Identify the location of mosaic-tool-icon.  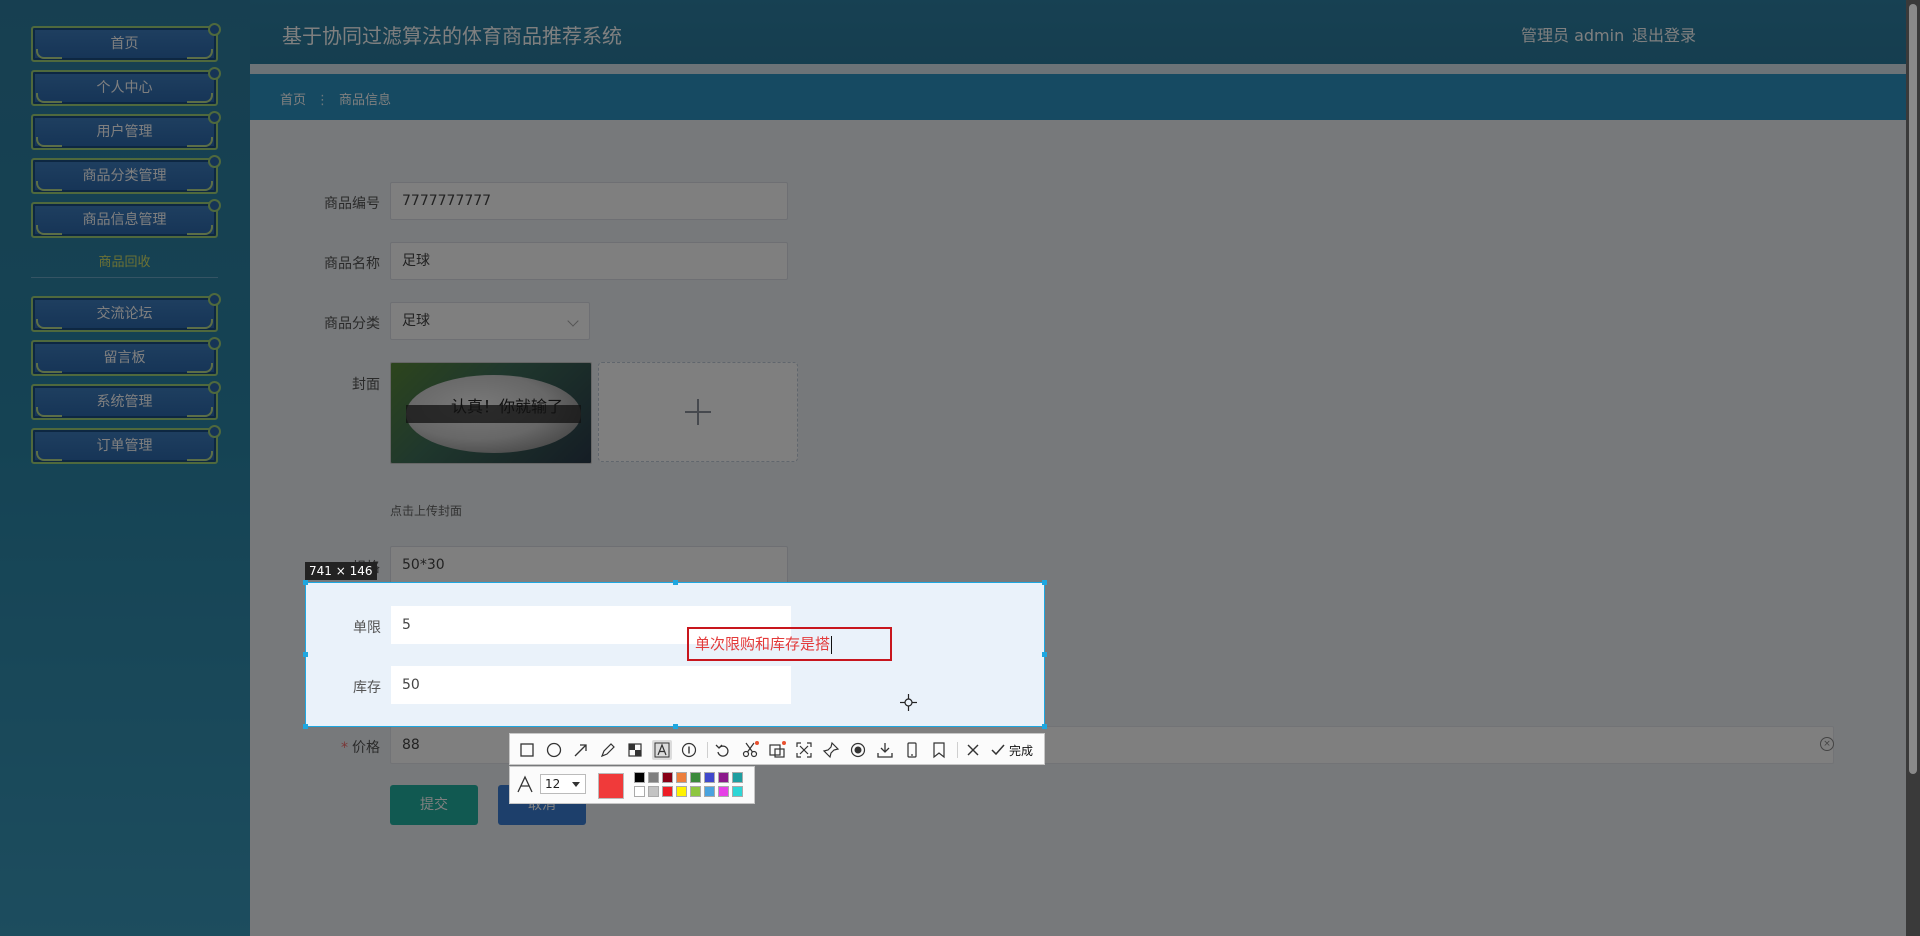
(635, 750).